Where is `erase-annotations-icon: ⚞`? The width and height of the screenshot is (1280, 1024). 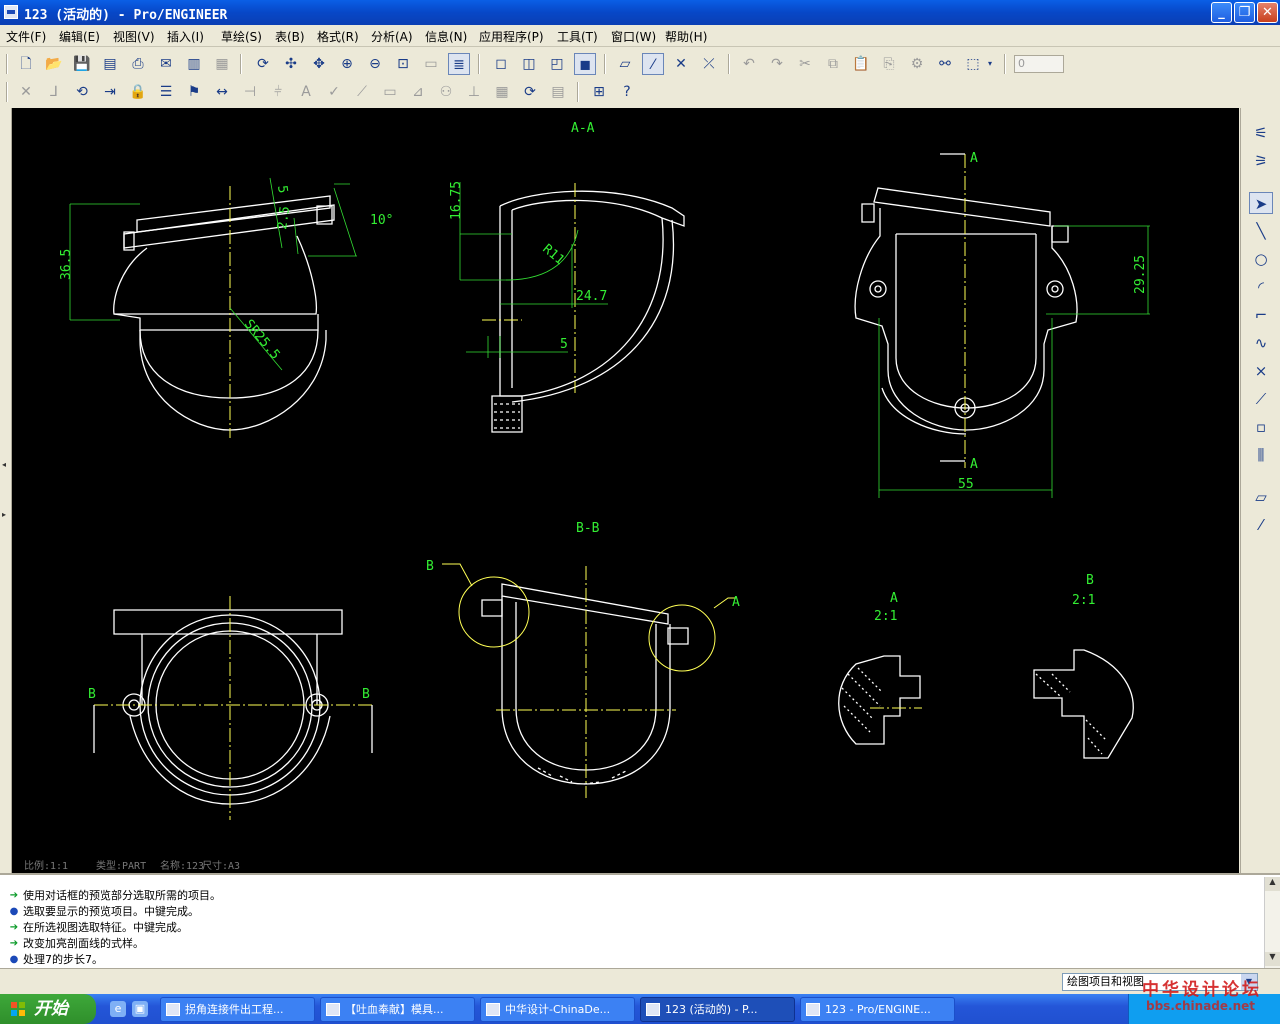 erase-annotations-icon: ⚞ is located at coordinates (1261, 161).